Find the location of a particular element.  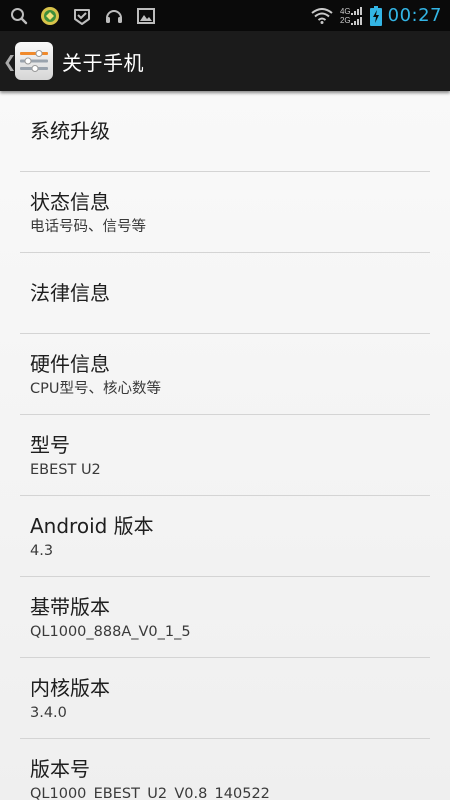

chevron-left-icon: ❮ is located at coordinates (10, 61).